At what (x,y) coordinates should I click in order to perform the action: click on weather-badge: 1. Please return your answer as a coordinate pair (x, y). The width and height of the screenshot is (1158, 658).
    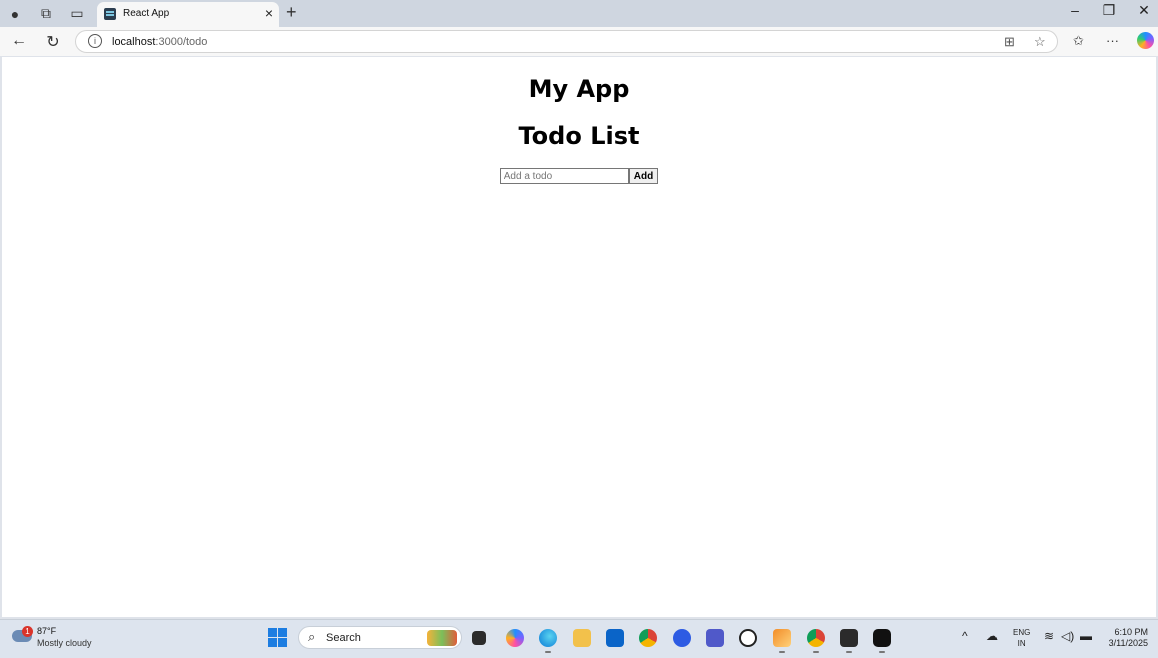
    Looking at the image, I should click on (27, 631).